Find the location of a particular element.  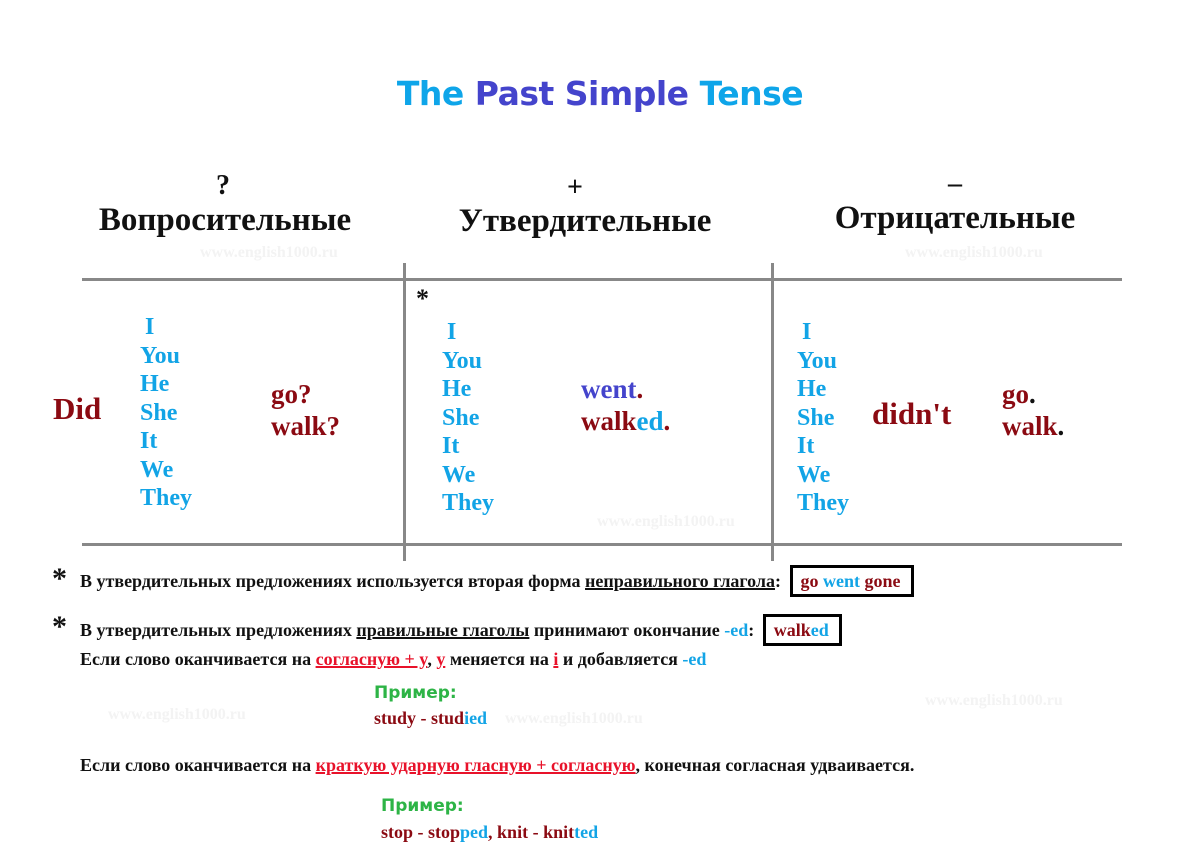

auxiliary-didnt: didn't is located at coordinates (912, 413).